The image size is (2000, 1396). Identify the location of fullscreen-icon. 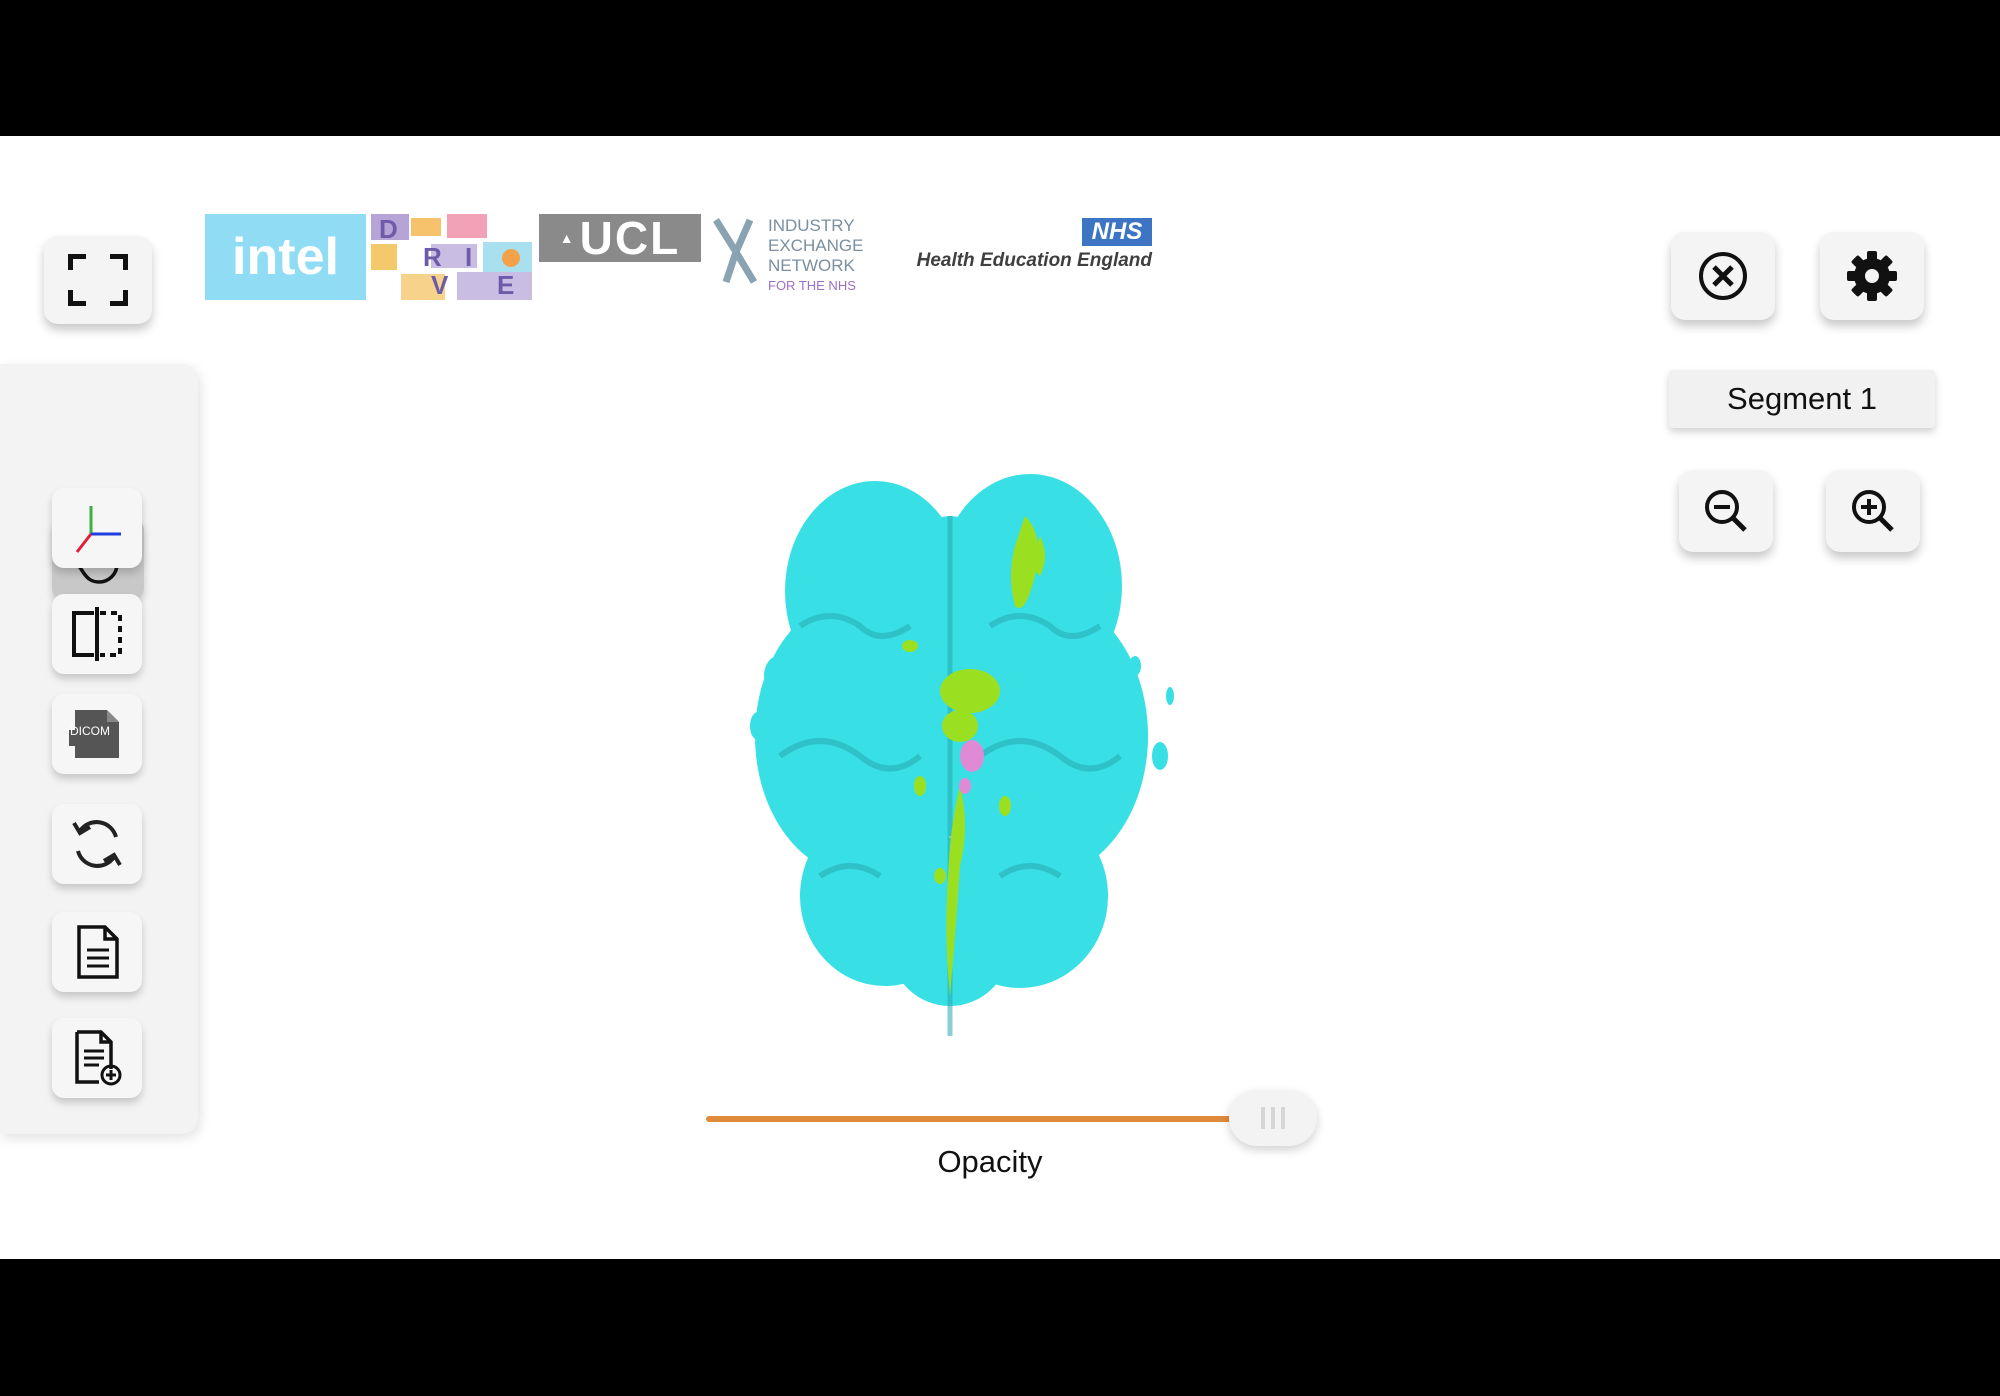
(98, 280).